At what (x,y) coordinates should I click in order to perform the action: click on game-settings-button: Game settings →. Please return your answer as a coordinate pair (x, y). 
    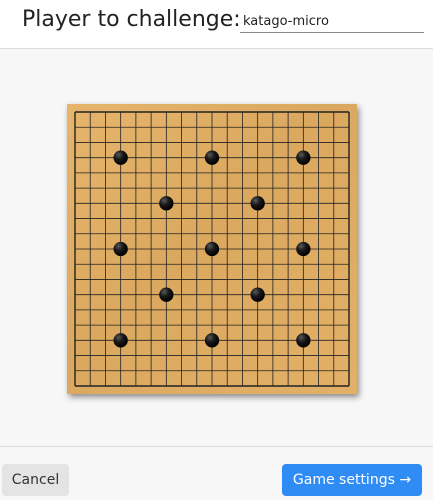
    Looking at the image, I should click on (352, 480).